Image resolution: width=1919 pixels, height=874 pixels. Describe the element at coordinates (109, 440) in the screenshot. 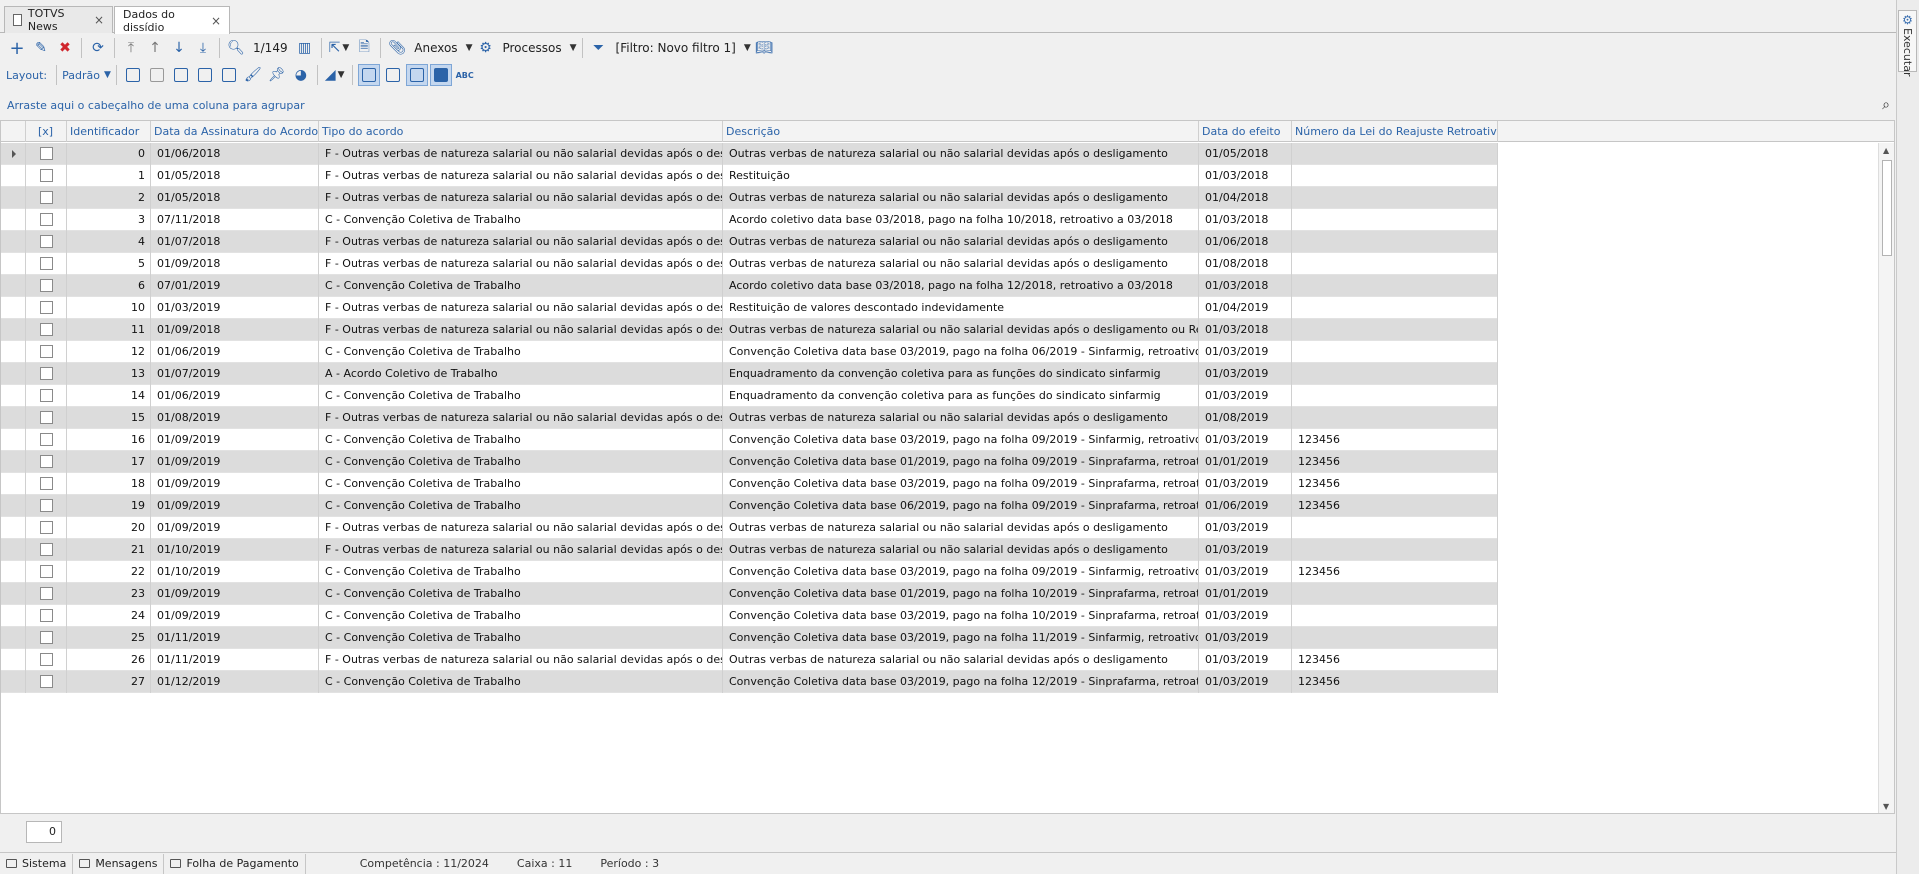

I see `cell-identificador: 16` at that location.